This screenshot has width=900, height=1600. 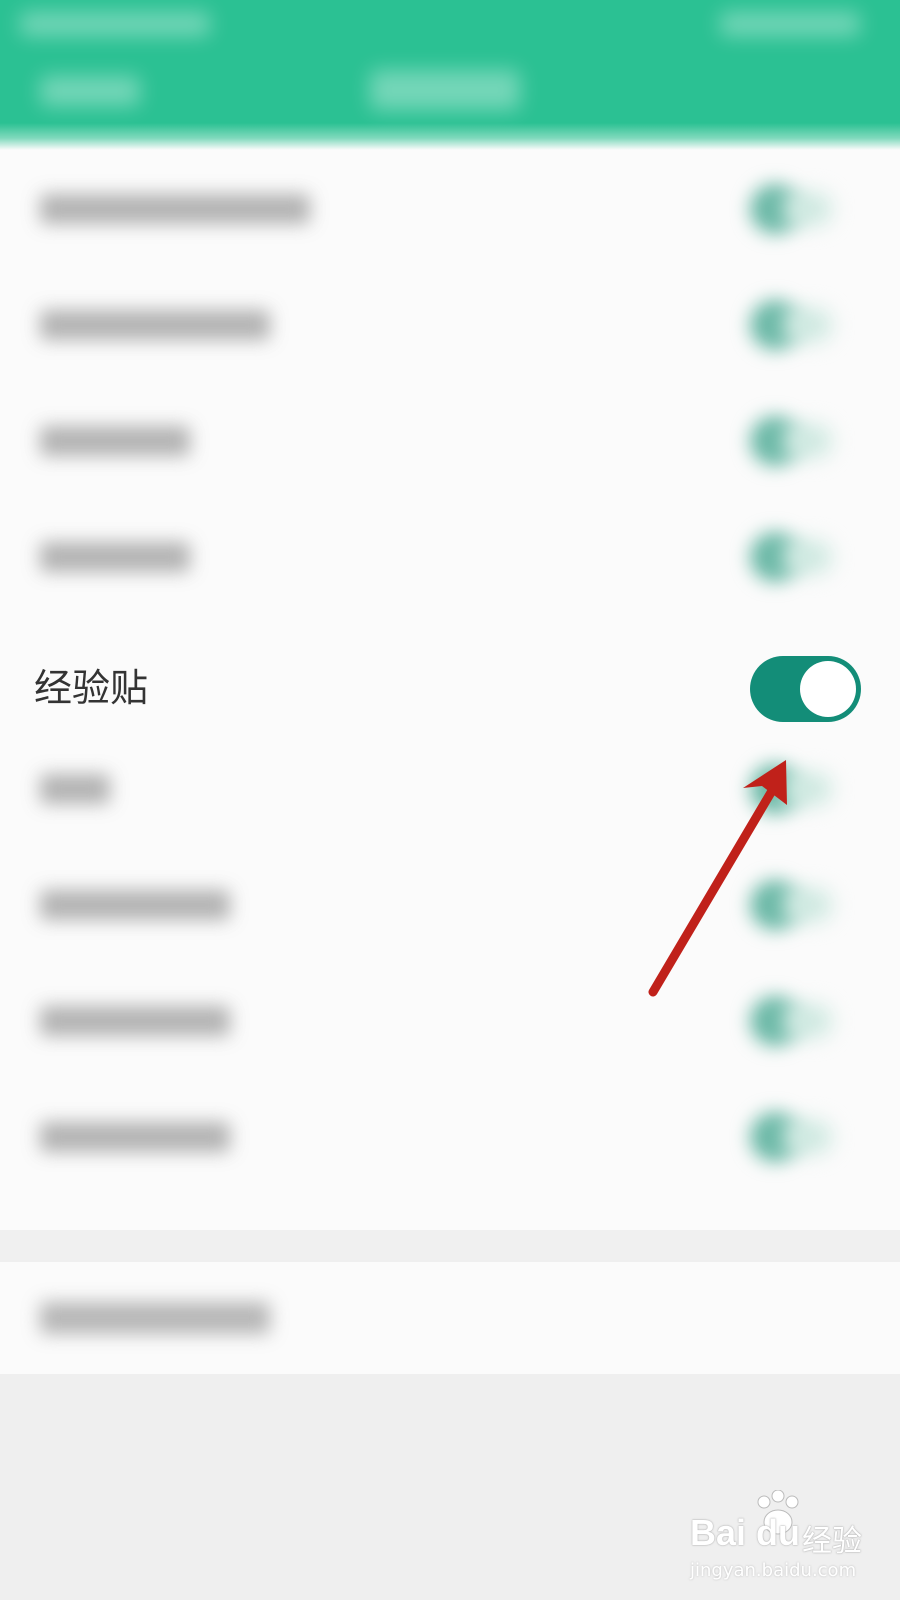 What do you see at coordinates (773, 1570) in the screenshot?
I see `watermark-url: jingyan.baidu.com` at bounding box center [773, 1570].